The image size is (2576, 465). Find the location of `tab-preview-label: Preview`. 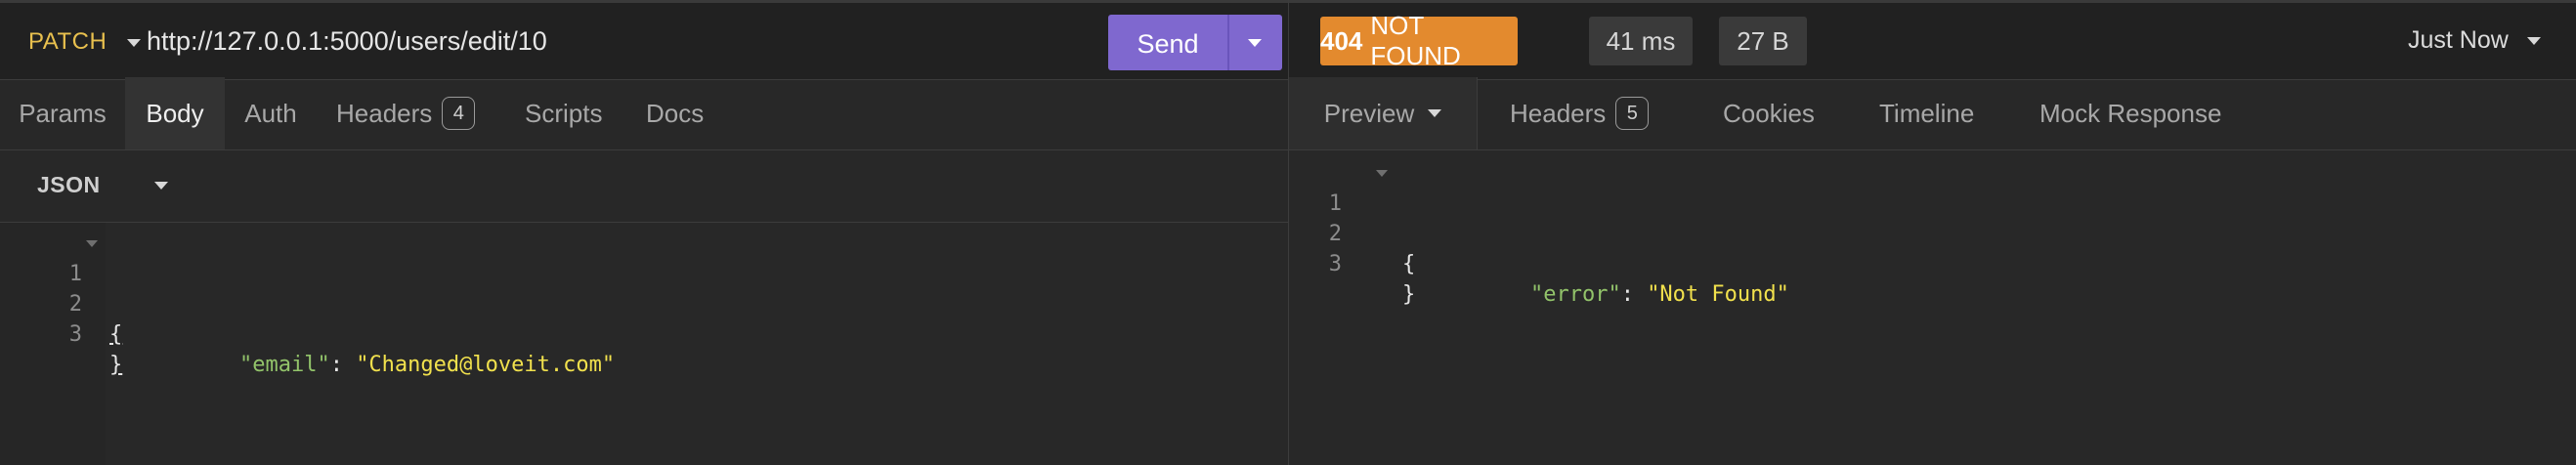

tab-preview-label: Preview is located at coordinates (1369, 113).